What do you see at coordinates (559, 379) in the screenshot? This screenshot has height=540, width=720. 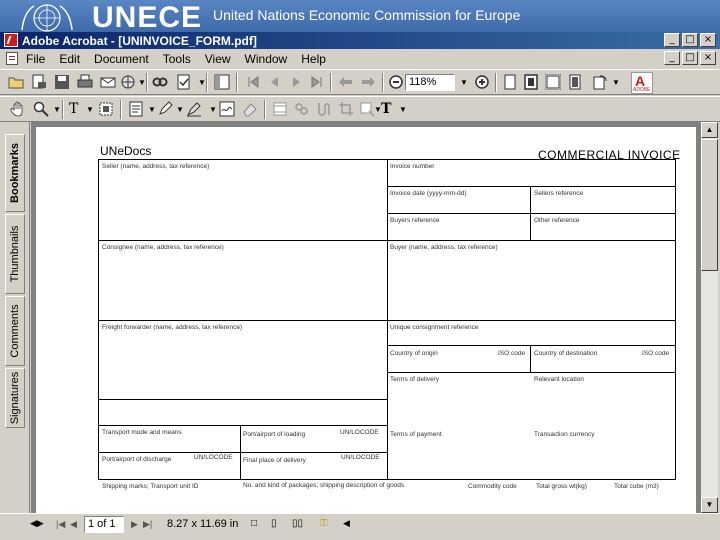 I see `relevant-location-label: Relevant location` at bounding box center [559, 379].